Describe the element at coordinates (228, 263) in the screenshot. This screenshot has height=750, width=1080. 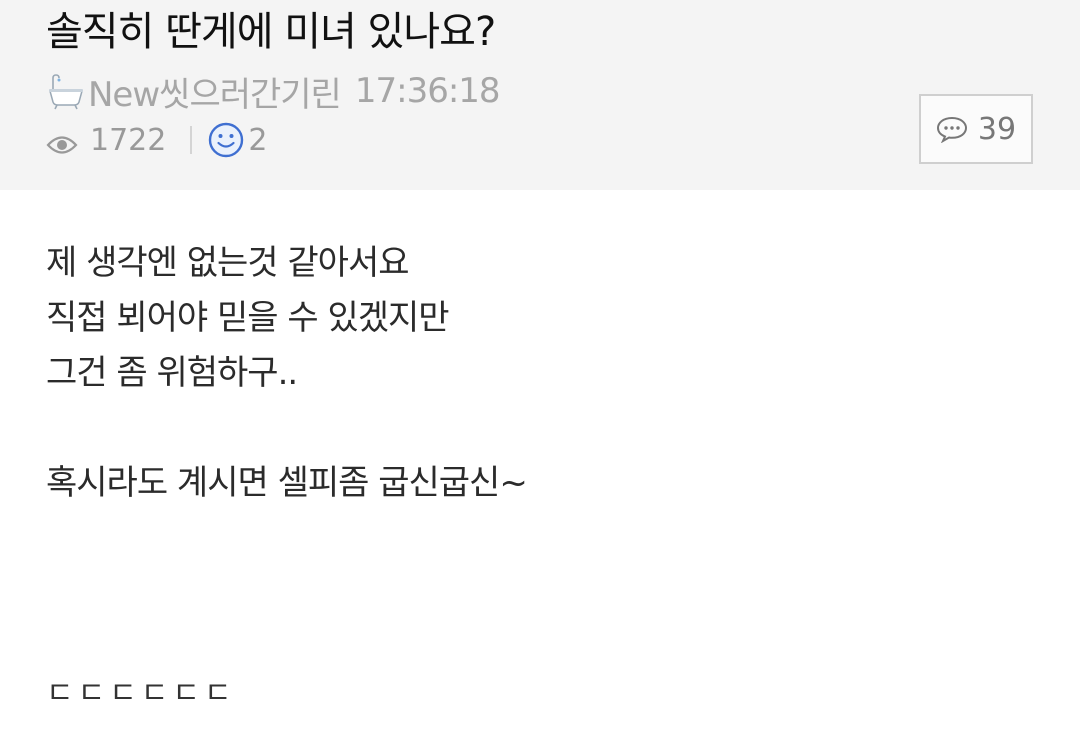
I see `body-line: 제 생각엔 없는것 같아서요` at that location.